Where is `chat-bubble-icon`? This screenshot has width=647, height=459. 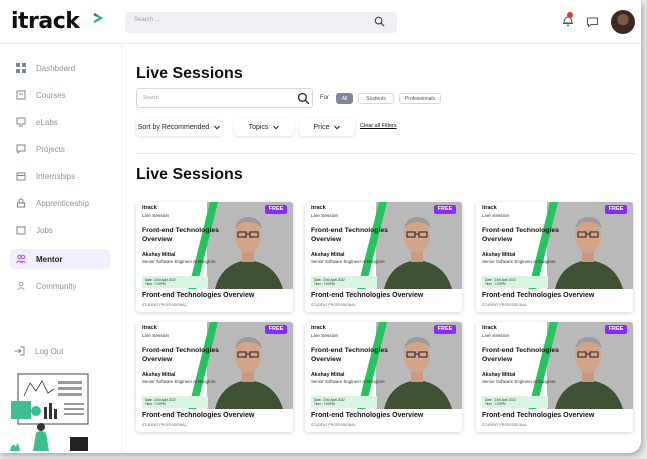
chat-bubble-icon is located at coordinates (592, 22).